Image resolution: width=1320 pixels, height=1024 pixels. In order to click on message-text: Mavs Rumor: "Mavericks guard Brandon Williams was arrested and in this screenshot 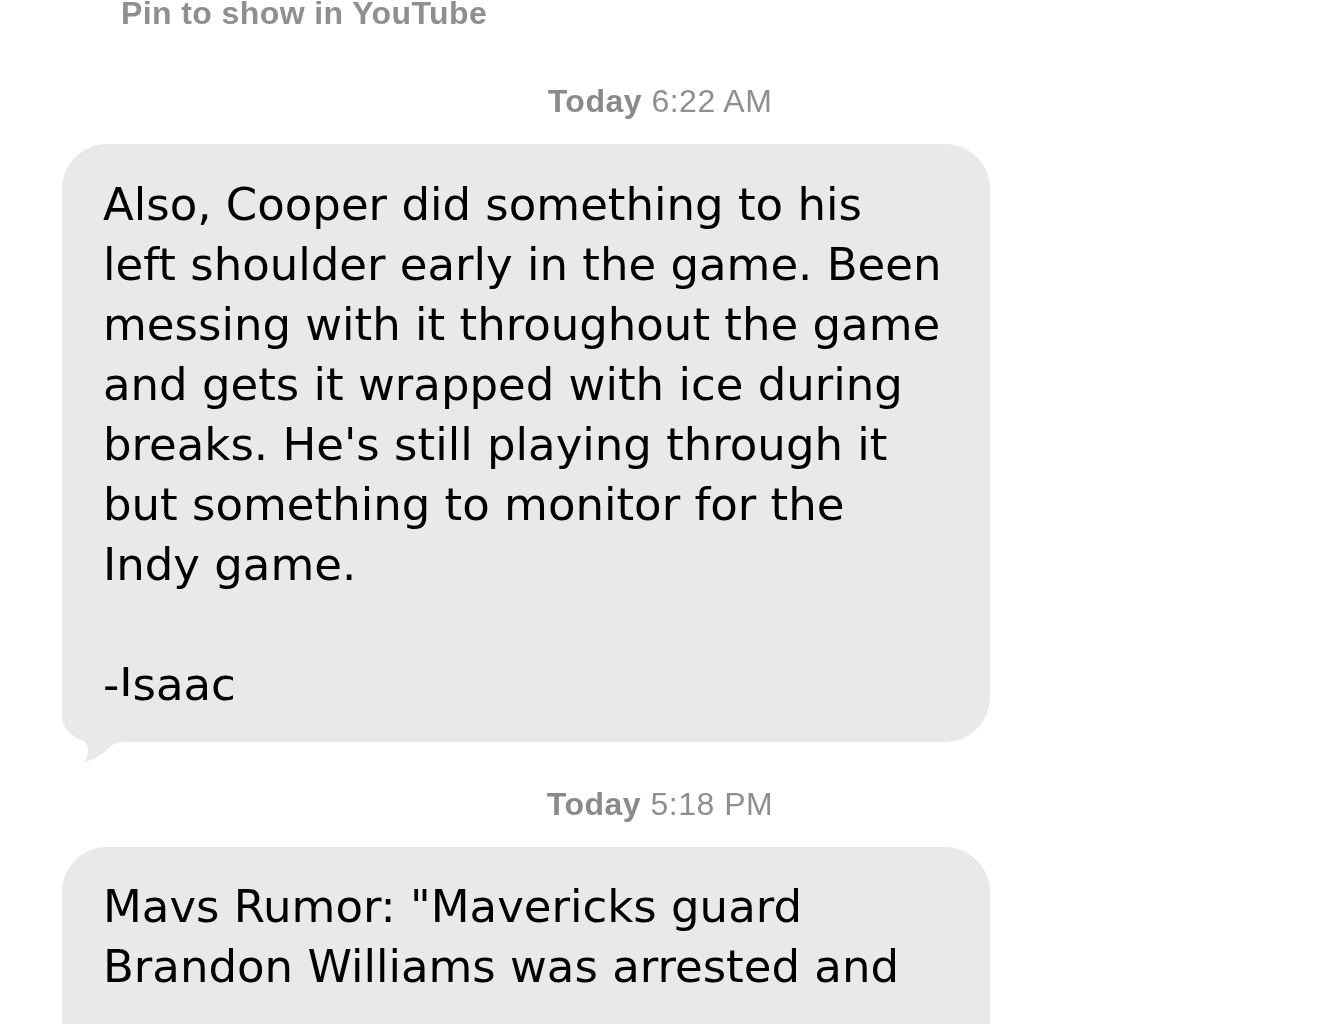, I will do `click(501, 937)`.